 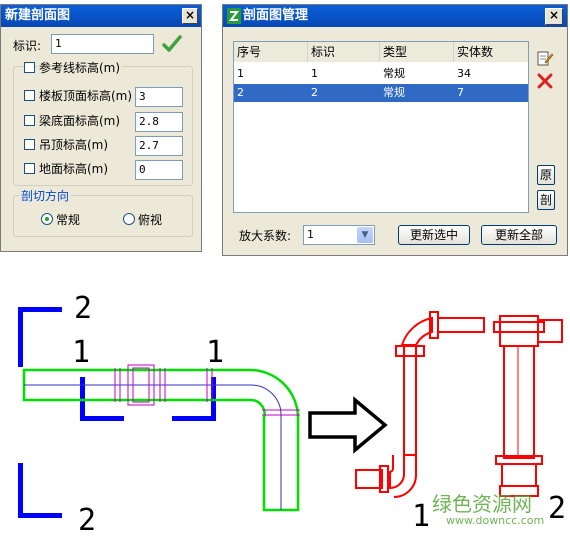 I want to click on floor-top-label: 楼板顶面标高(m), so click(x=86, y=96).